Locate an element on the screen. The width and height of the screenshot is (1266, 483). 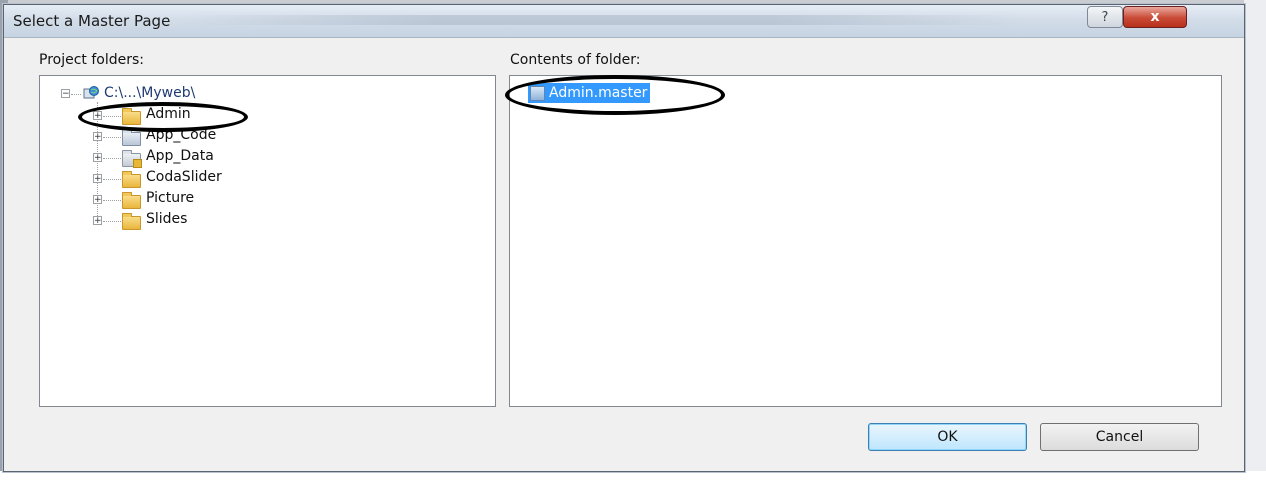
contents-of-folder-label: Contents of folder: is located at coordinates (575, 60).